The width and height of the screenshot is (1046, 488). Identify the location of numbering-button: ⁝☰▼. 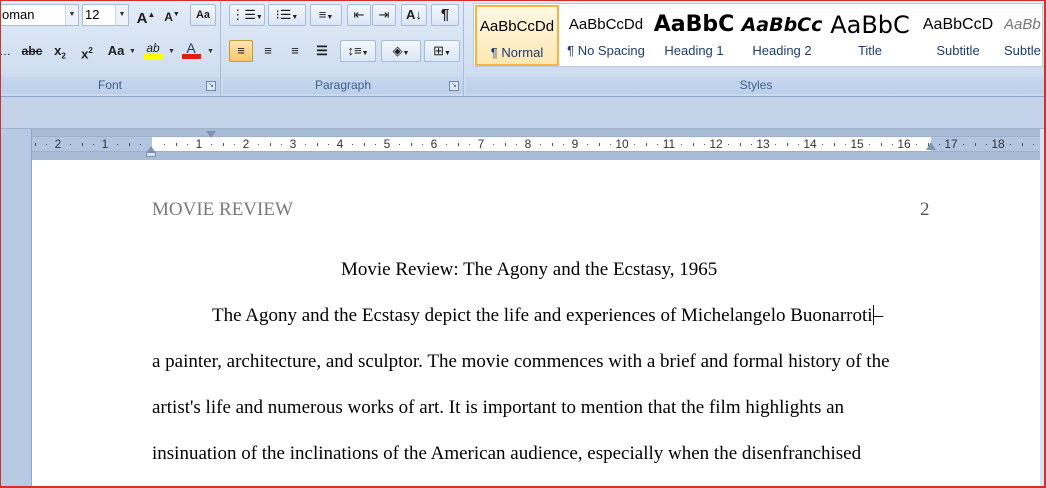
(287, 15).